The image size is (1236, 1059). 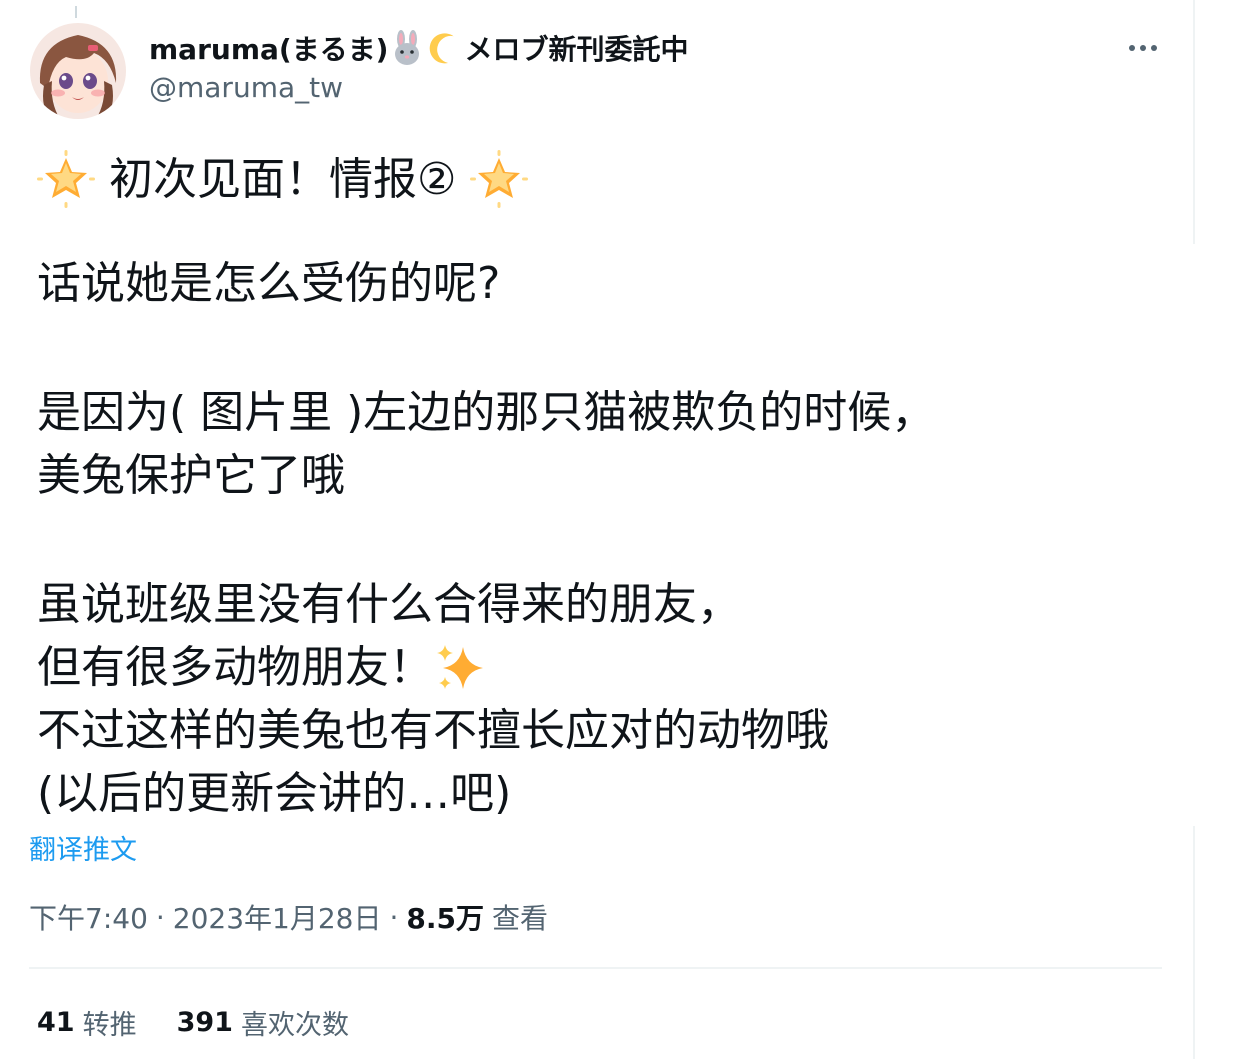 I want to click on engagement-stats: 41 转推 391 喜欢次数, so click(x=213, y=1022).